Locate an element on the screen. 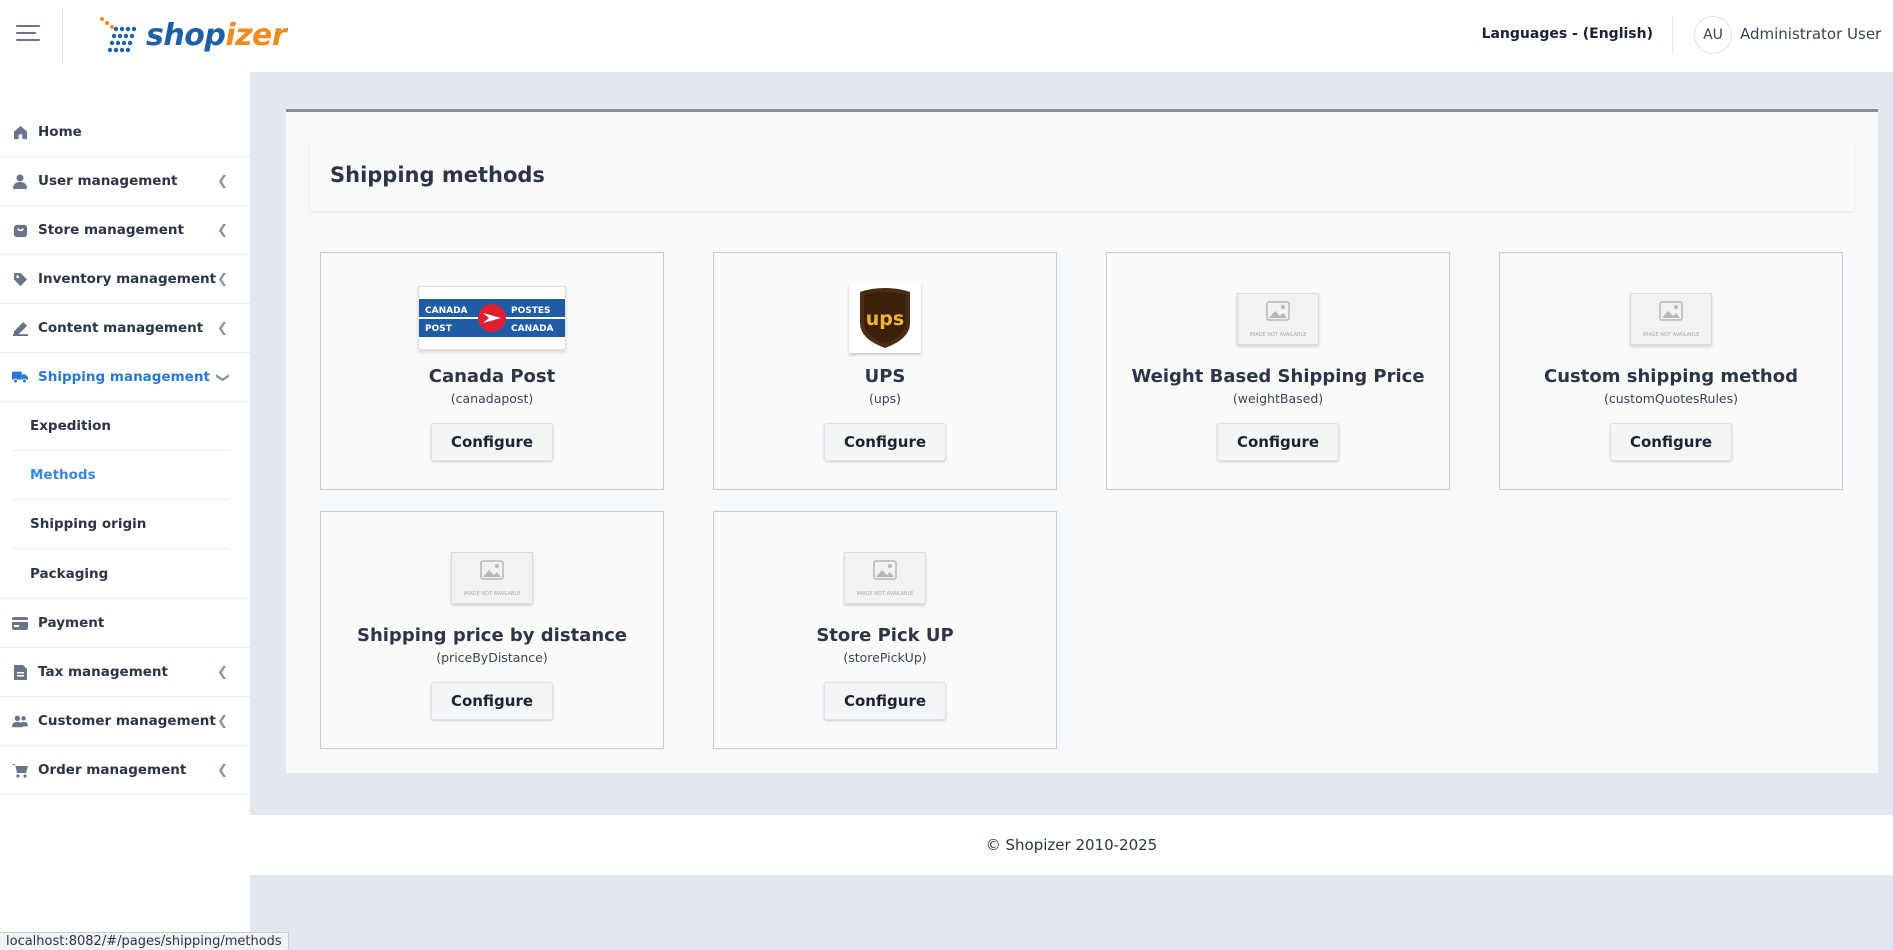 This screenshot has height=950, width=1893. ups-logo: ups is located at coordinates (885, 318).